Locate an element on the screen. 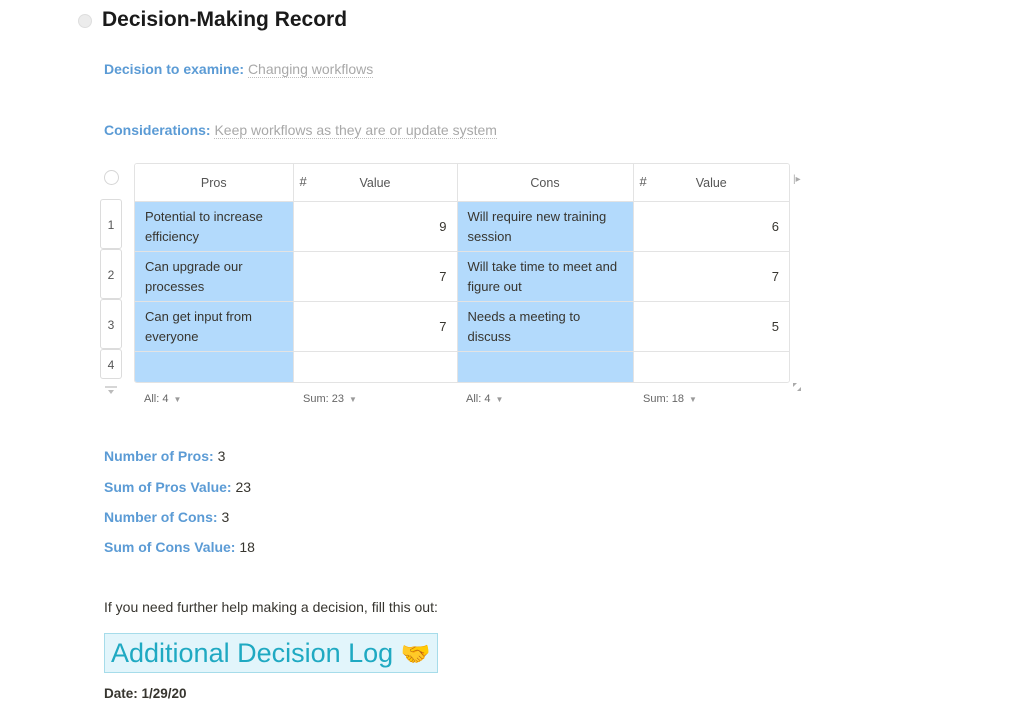 This screenshot has width=1024, height=714. summary-label: Sum of Pros Value: is located at coordinates (168, 487).